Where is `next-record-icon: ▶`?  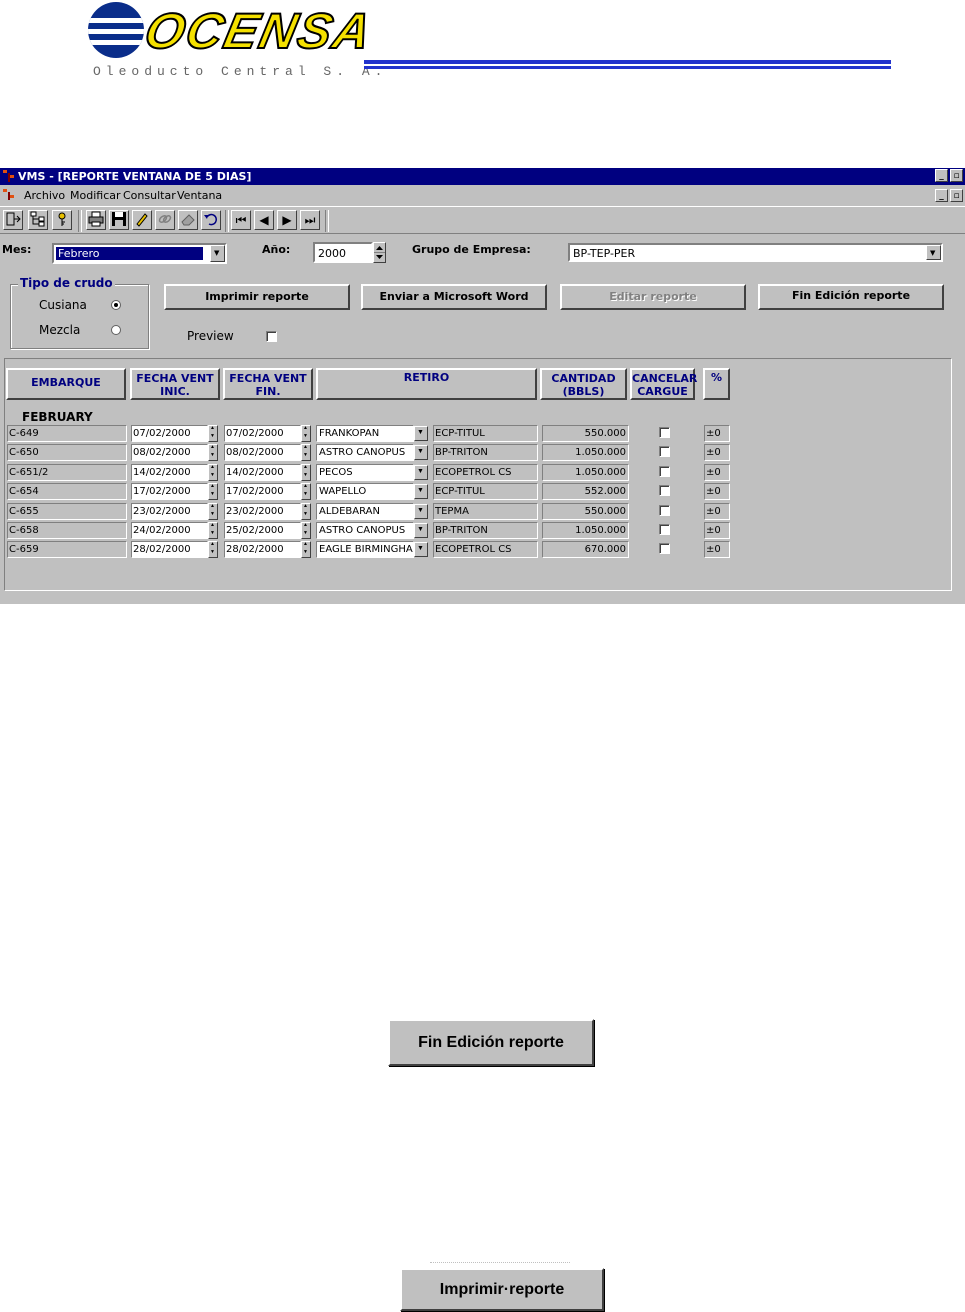
next-record-icon: ▶ is located at coordinates (287, 220).